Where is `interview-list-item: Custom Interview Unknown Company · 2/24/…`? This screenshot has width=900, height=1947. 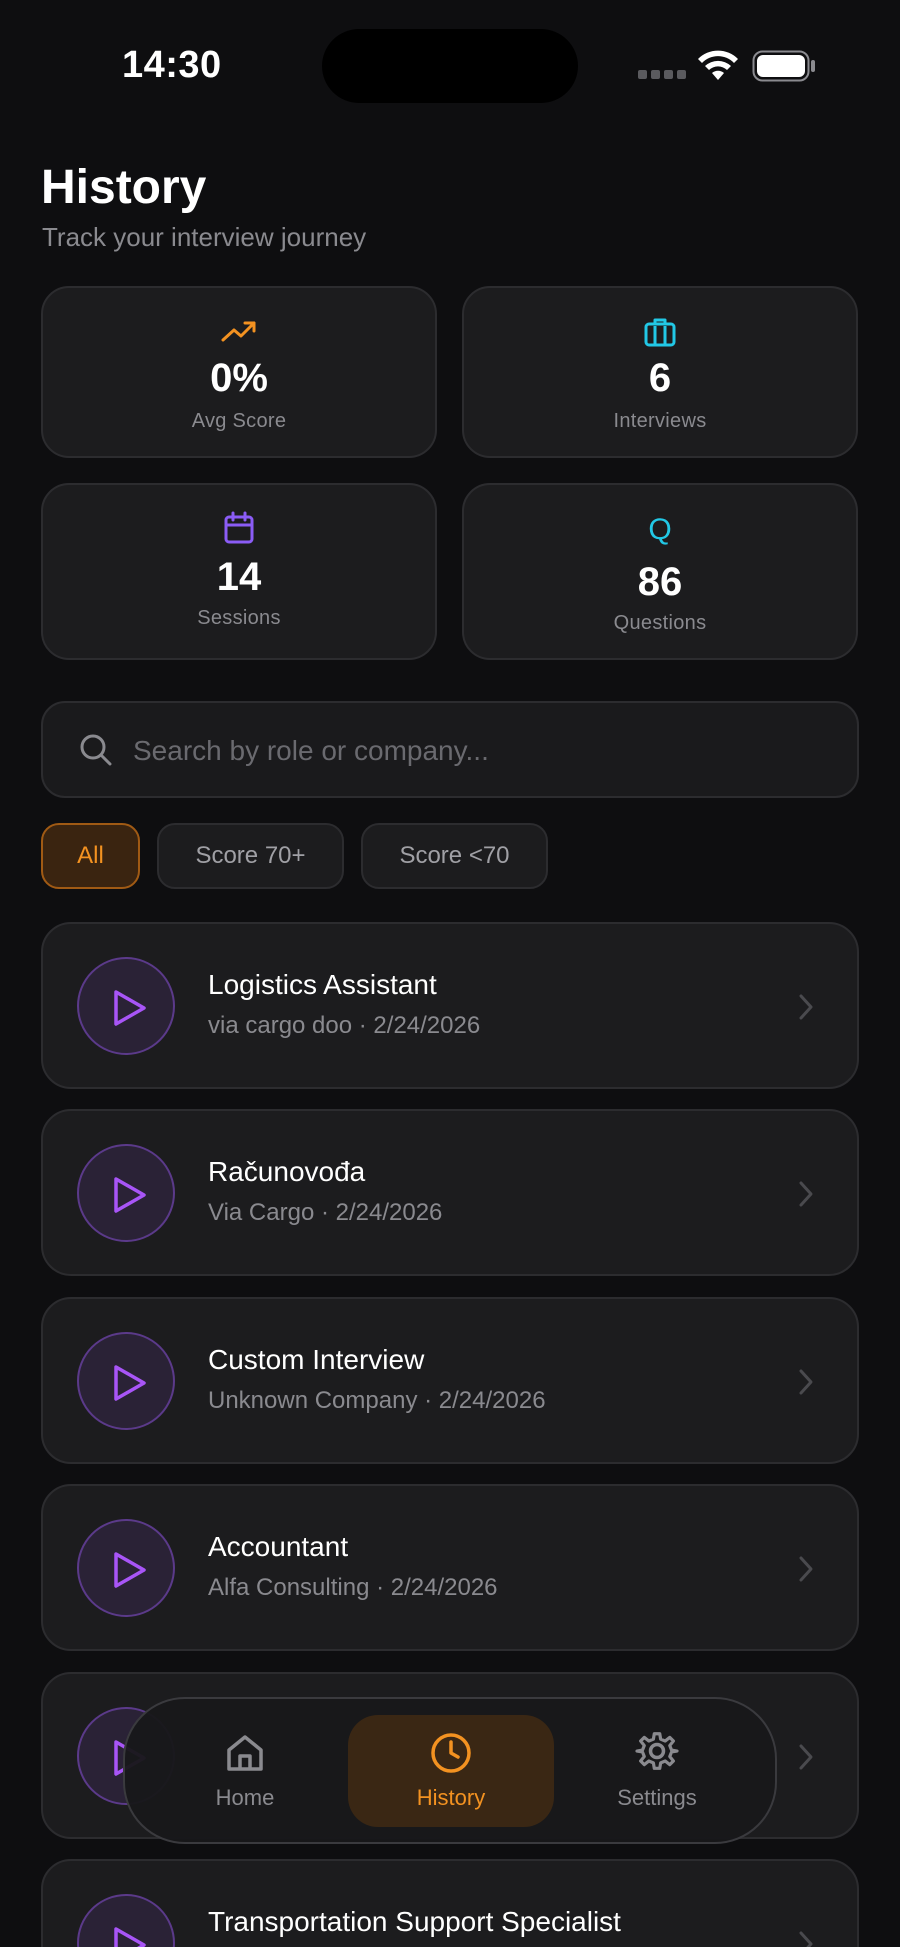
interview-list-item: Custom Interview Unknown Company · 2/24/… is located at coordinates (450, 1380).